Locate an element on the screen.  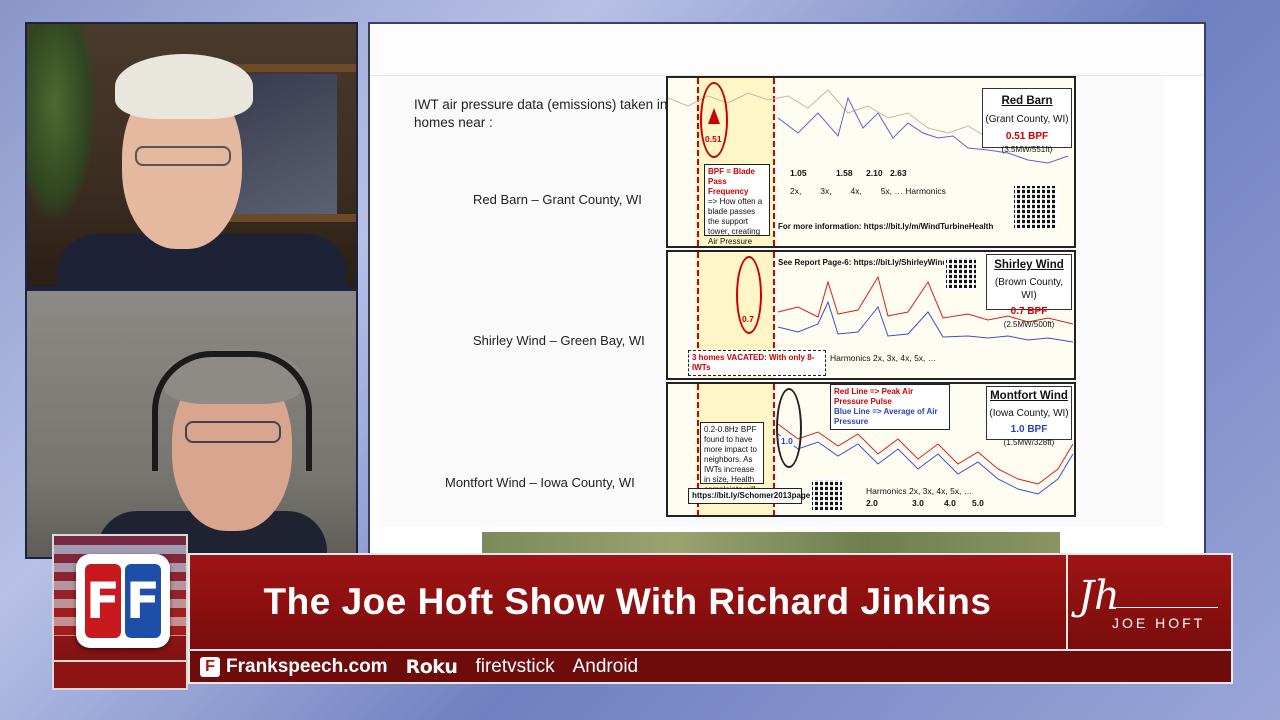
vacated-note: 3 homes VACATED: With only 8-IWTs is located at coordinates (757, 363).